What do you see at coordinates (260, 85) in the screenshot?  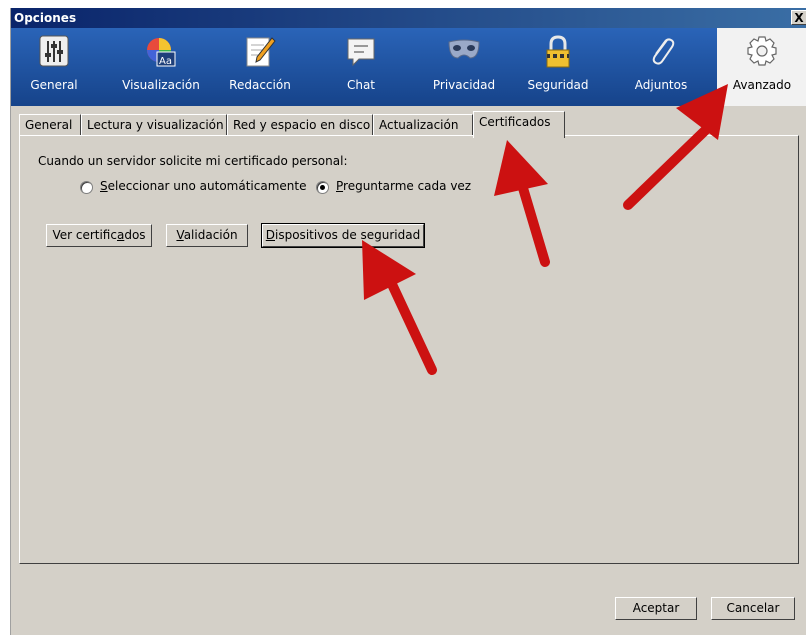 I see `toolbar-label: Redacción` at bounding box center [260, 85].